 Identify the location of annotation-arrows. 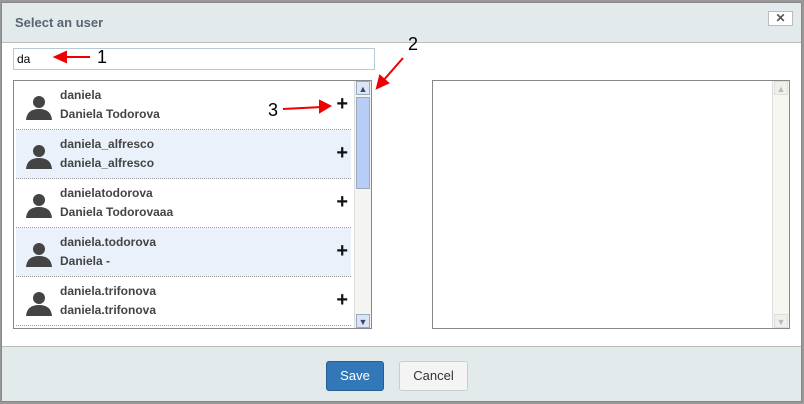
(228, 82).